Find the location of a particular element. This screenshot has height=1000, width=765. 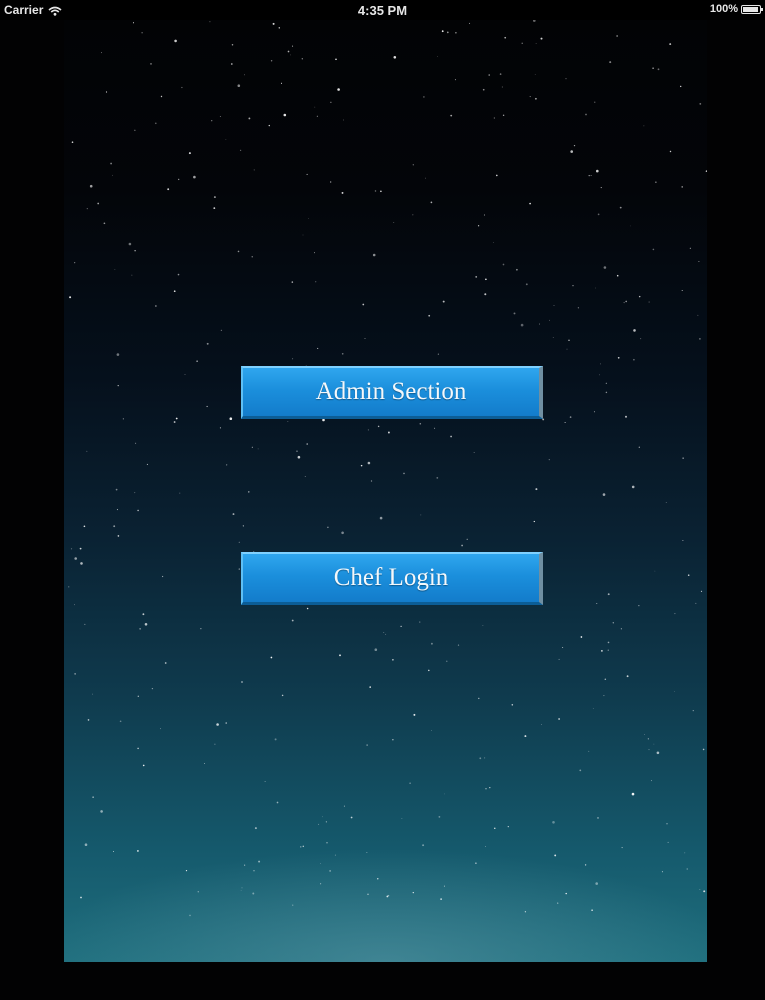

battery-cap is located at coordinates (762, 9).